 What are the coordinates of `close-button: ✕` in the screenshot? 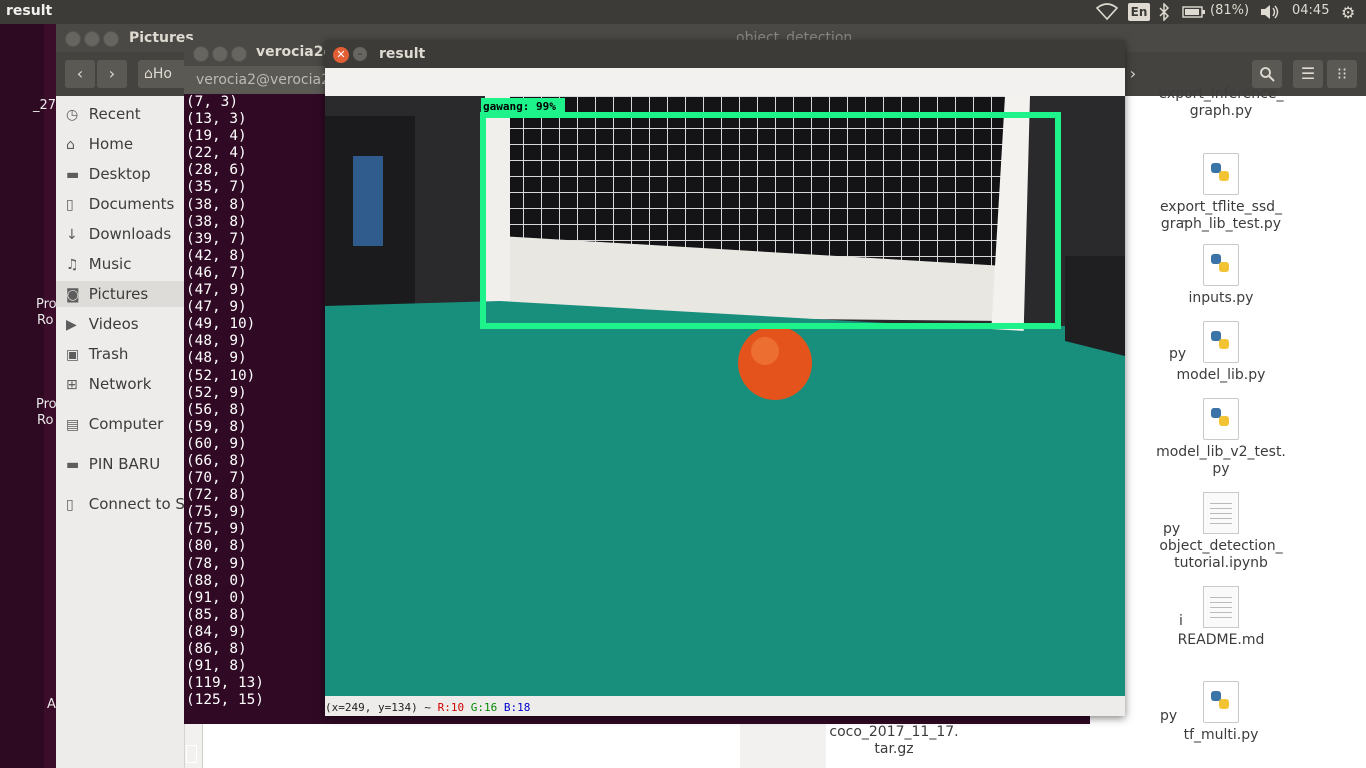 It's located at (341, 55).